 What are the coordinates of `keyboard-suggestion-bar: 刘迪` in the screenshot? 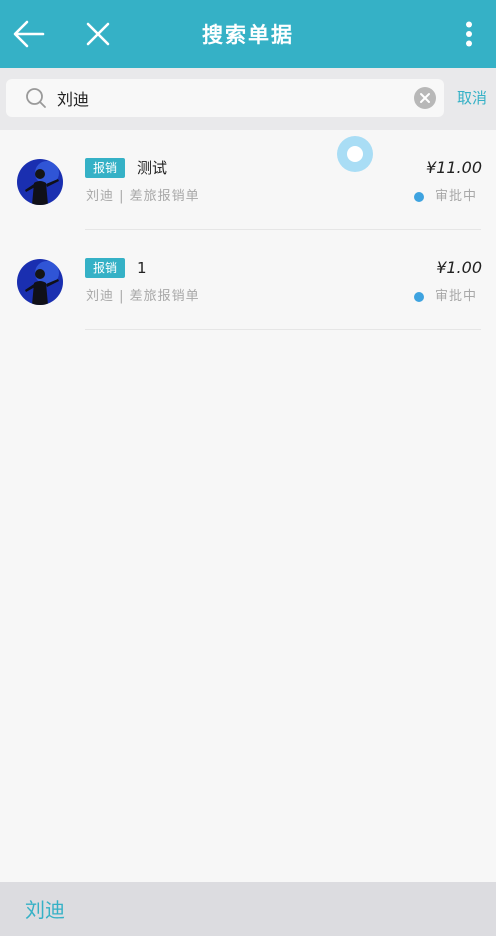 It's located at (248, 909).